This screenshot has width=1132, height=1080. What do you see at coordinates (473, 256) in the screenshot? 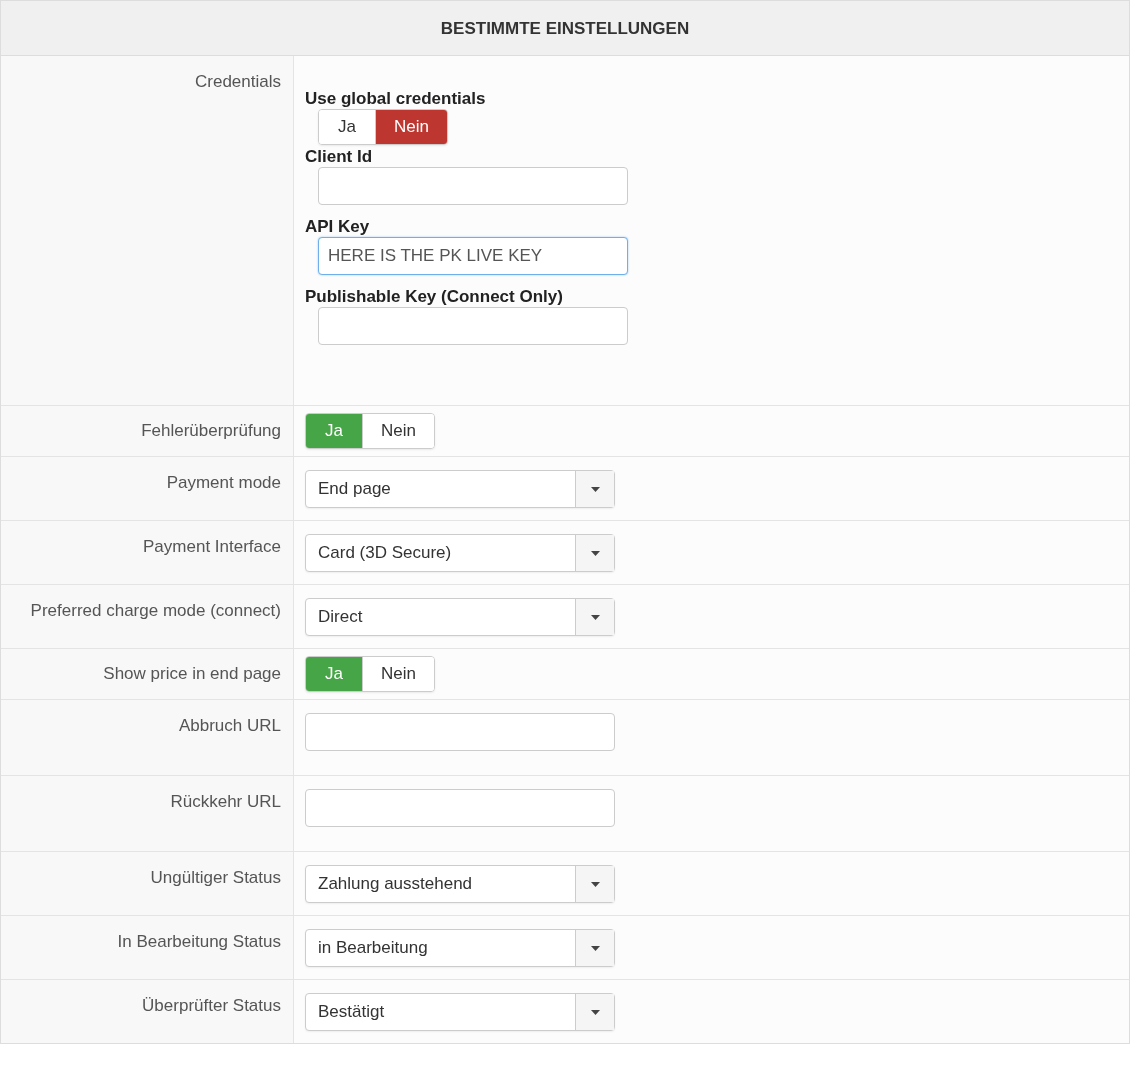
I see `text-field: HERE IS THE PK LIVE KEY` at bounding box center [473, 256].